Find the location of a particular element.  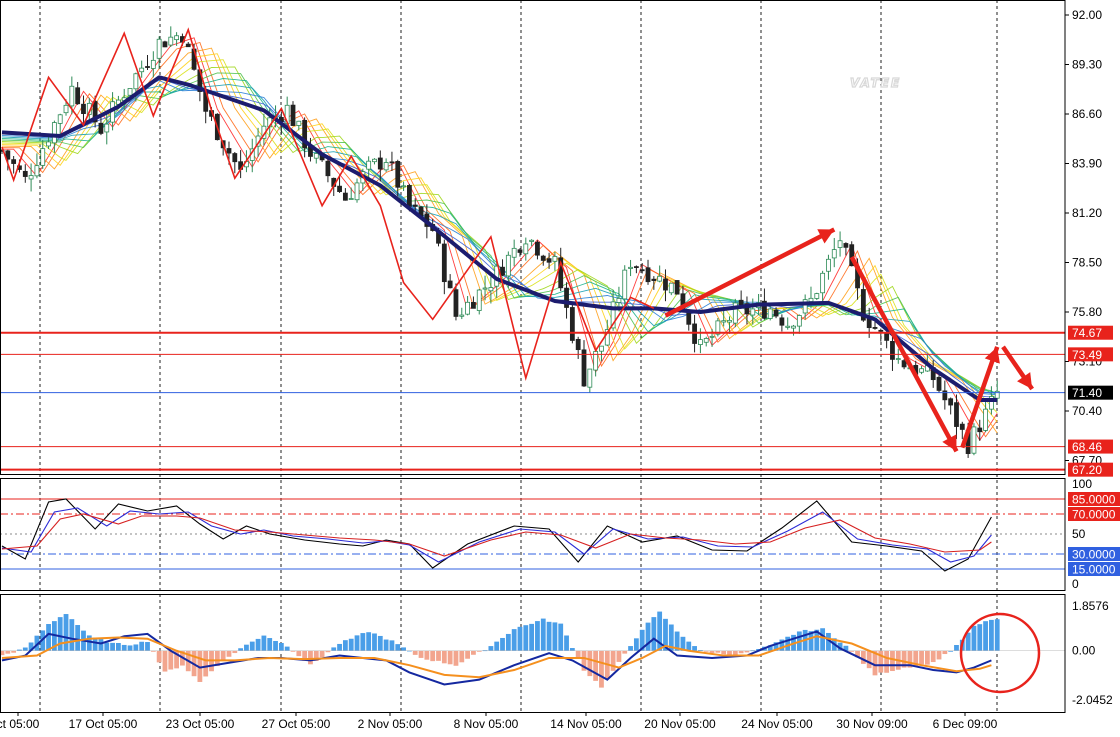

price-tick-label: 89.30 is located at coordinates (1087, 65).